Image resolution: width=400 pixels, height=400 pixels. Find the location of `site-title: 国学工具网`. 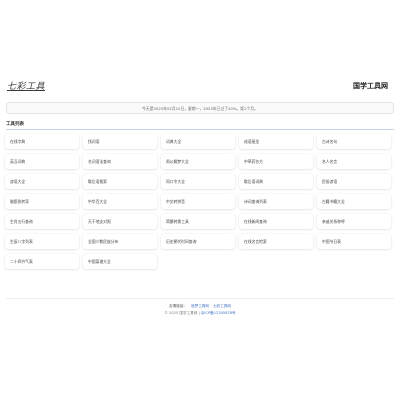

site-title: 国学工具网 is located at coordinates (370, 86).